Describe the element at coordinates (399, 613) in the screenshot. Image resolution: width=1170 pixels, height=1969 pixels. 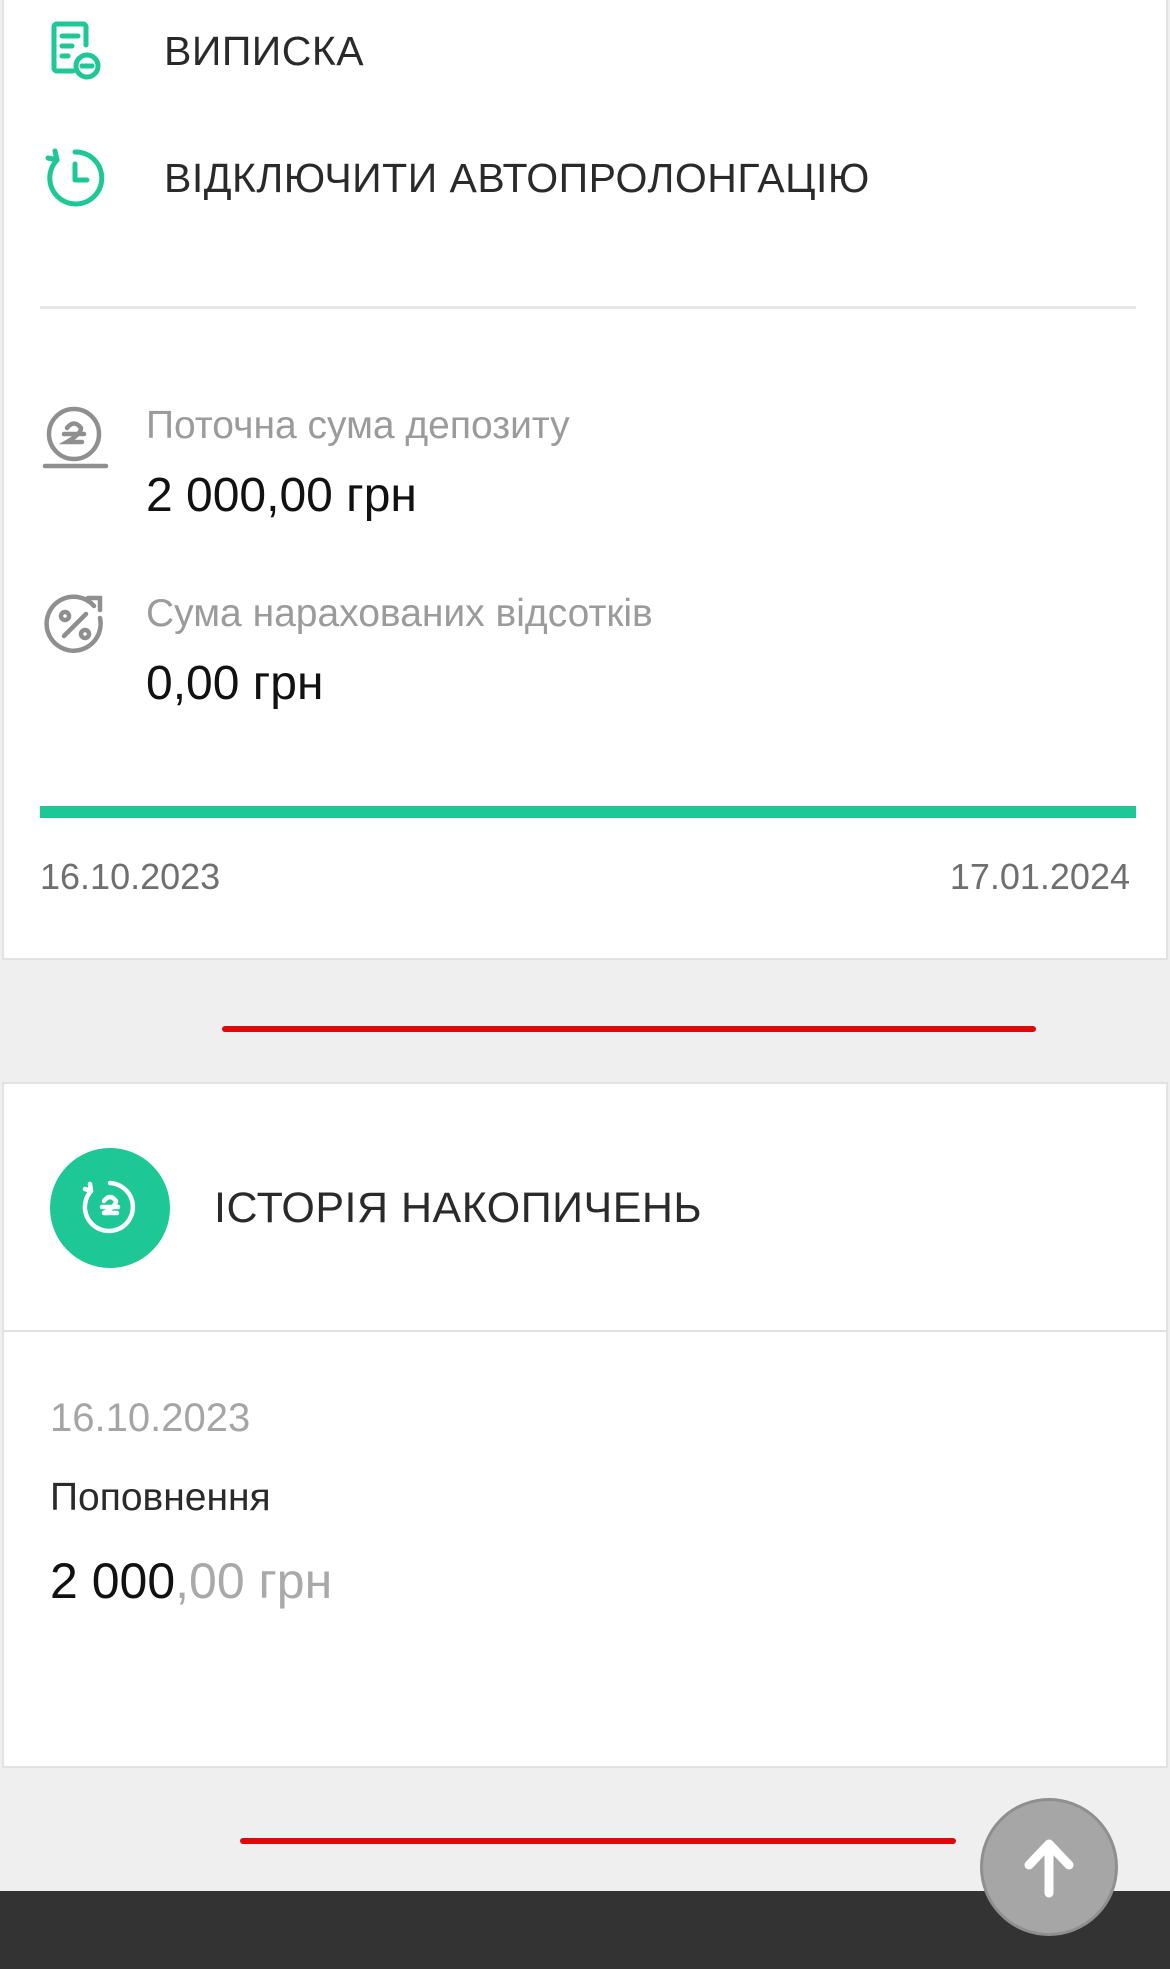
I see `interest-caption: Сума нарахованих відсотків` at that location.